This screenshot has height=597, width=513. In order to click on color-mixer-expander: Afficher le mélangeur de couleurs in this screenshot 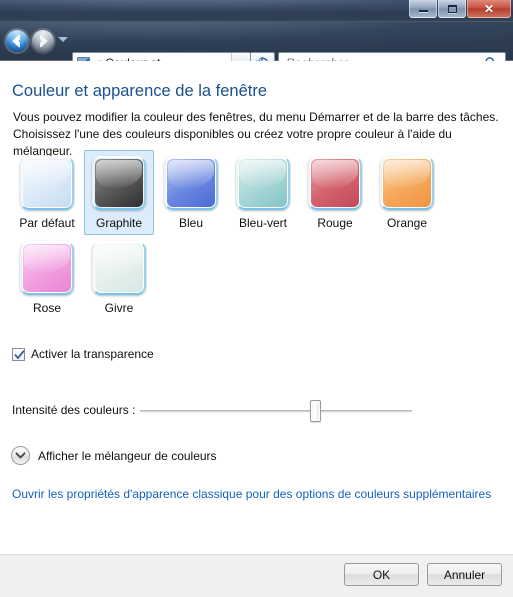, I will do `click(114, 455)`.